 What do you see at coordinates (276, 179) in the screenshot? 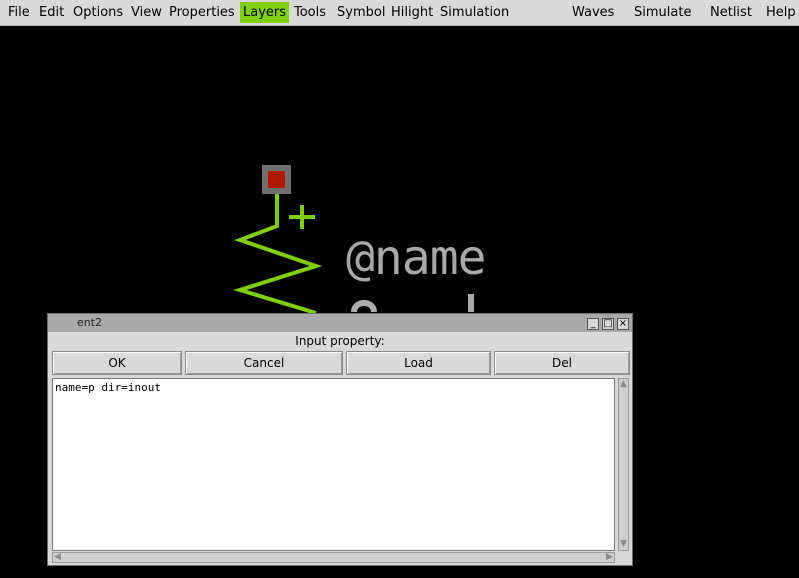
I see `pin-marker` at bounding box center [276, 179].